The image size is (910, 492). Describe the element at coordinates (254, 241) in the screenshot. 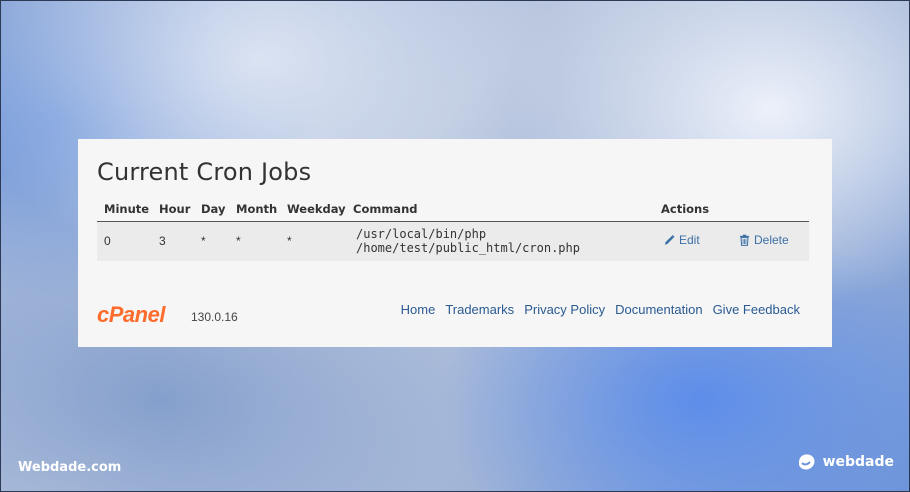

I see `cell-month: *` at that location.